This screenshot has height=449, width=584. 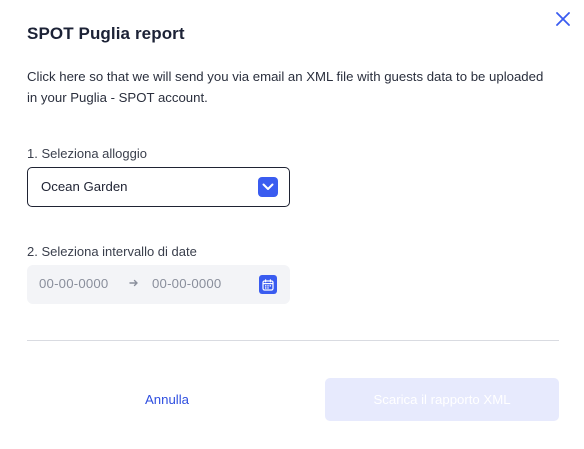 What do you see at coordinates (106, 33) in the screenshot?
I see `dialog-title: SPOT Puglia report` at bounding box center [106, 33].